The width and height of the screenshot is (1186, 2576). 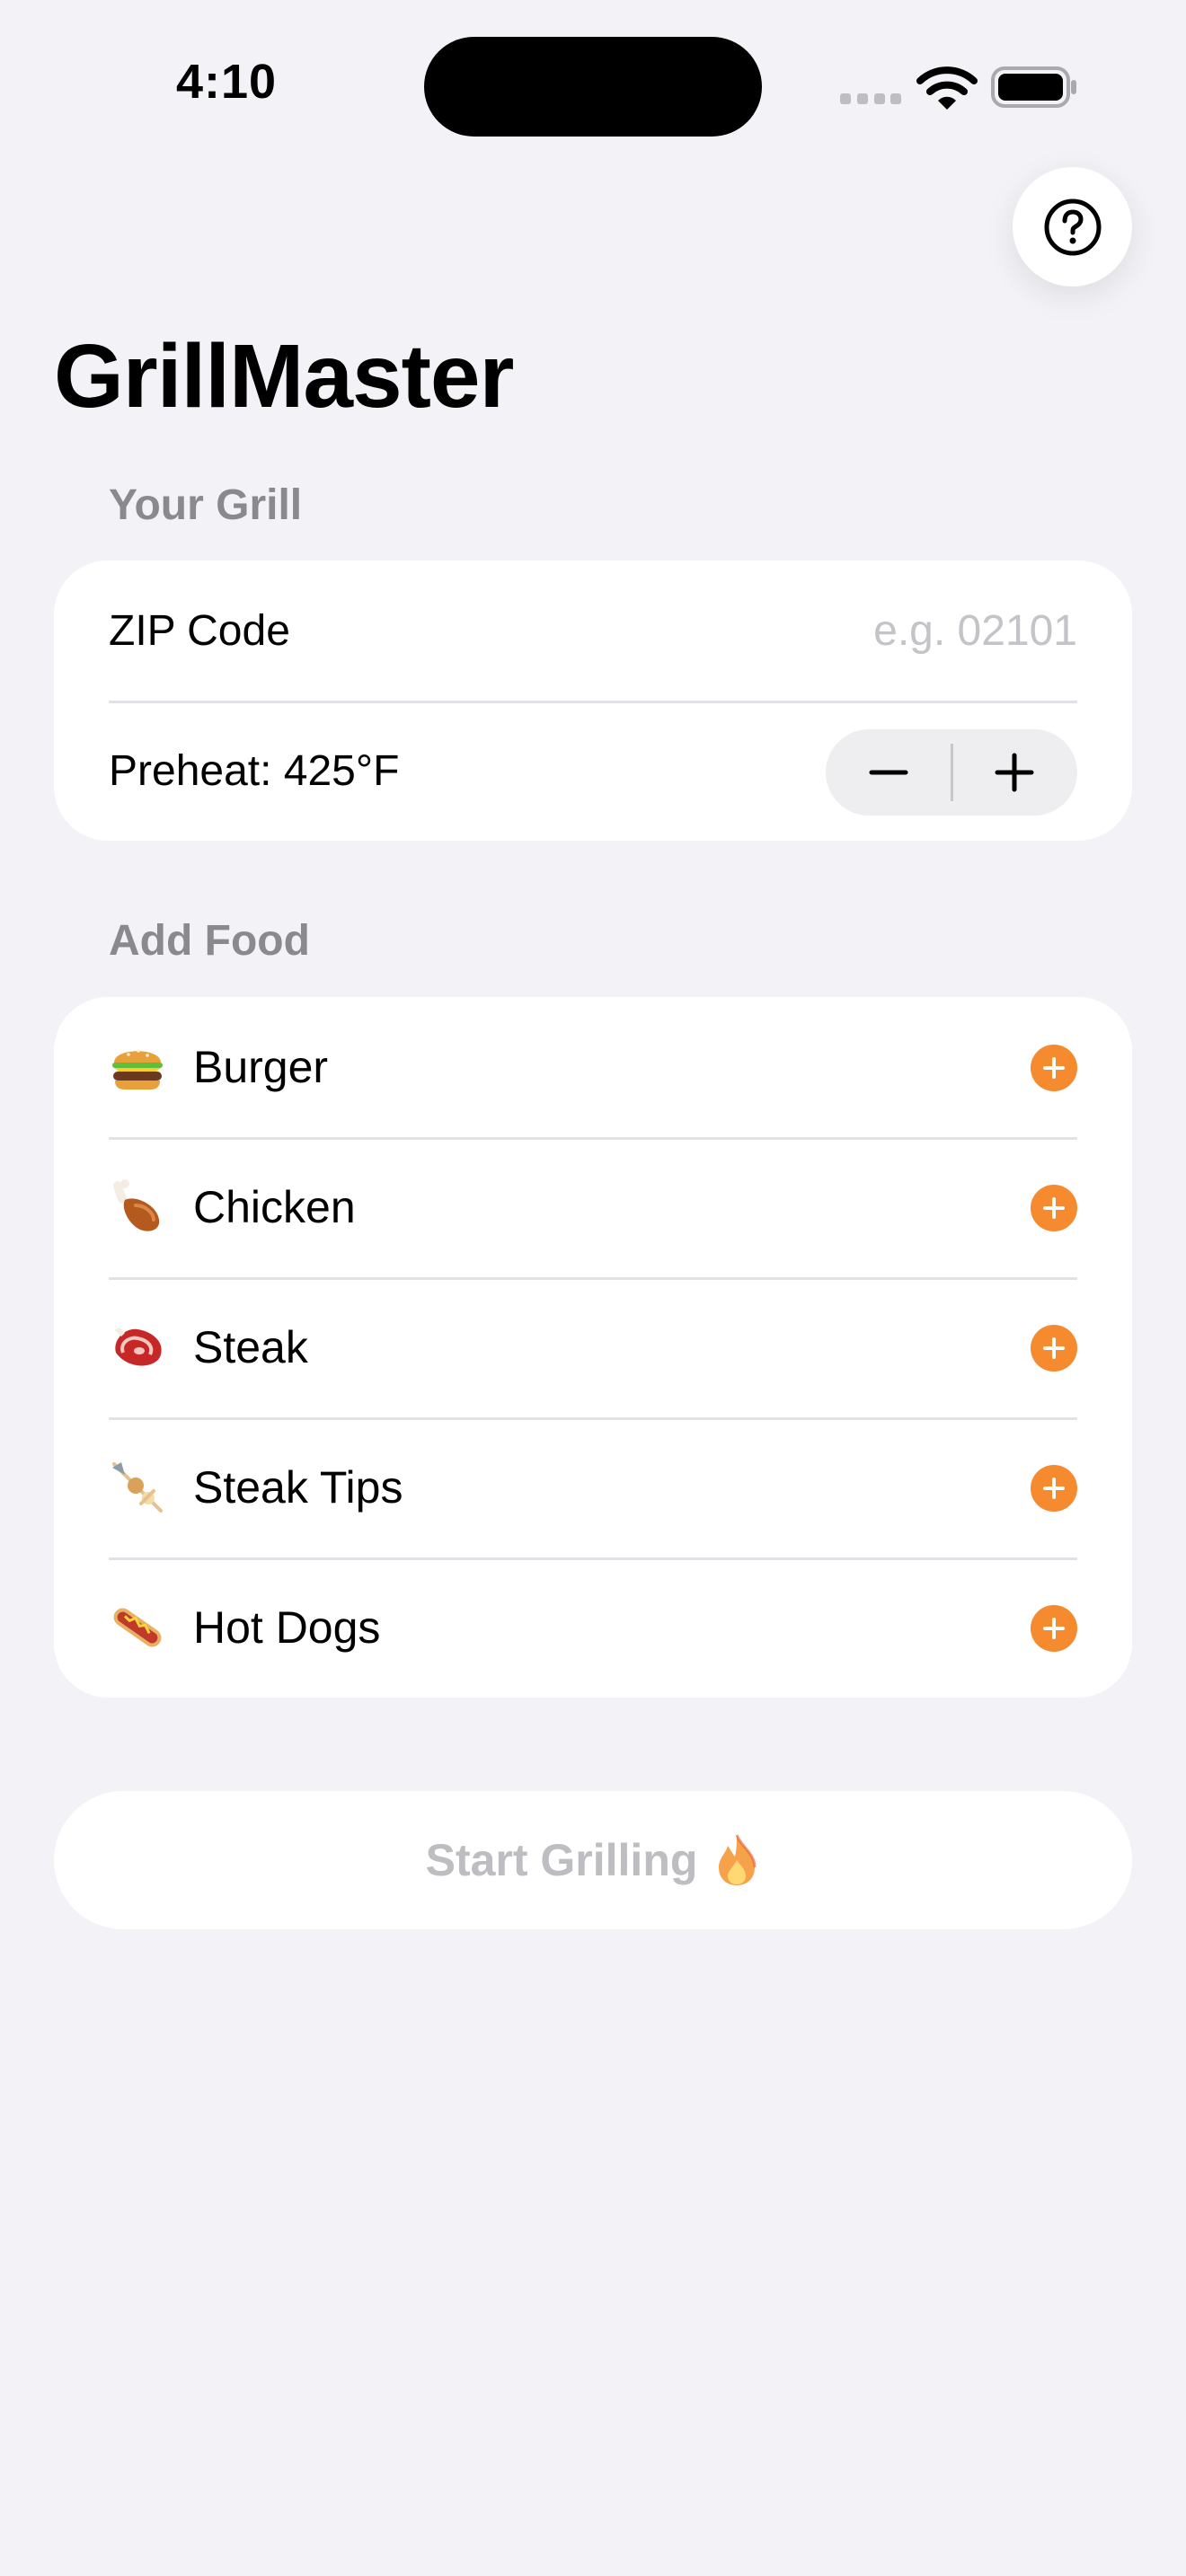 I want to click on add-hot-dogs-button, so click(x=1054, y=1628).